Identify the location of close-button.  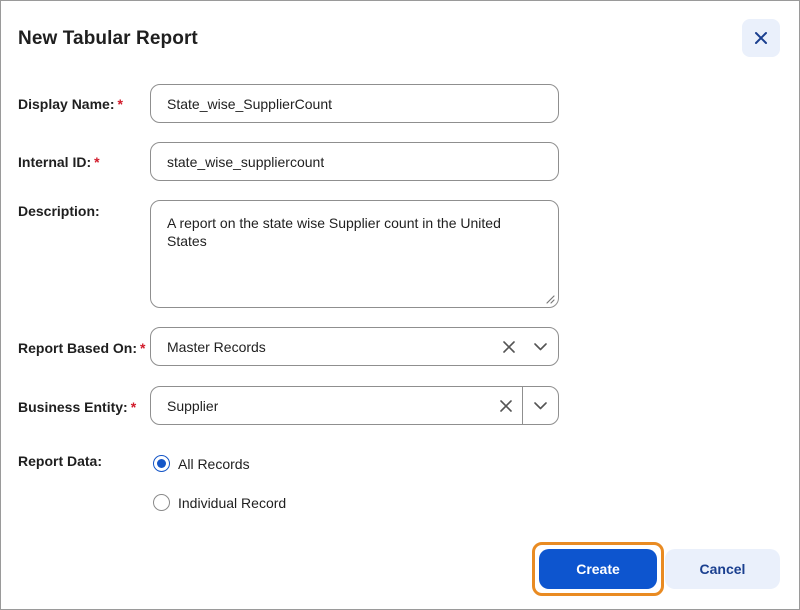
(761, 38).